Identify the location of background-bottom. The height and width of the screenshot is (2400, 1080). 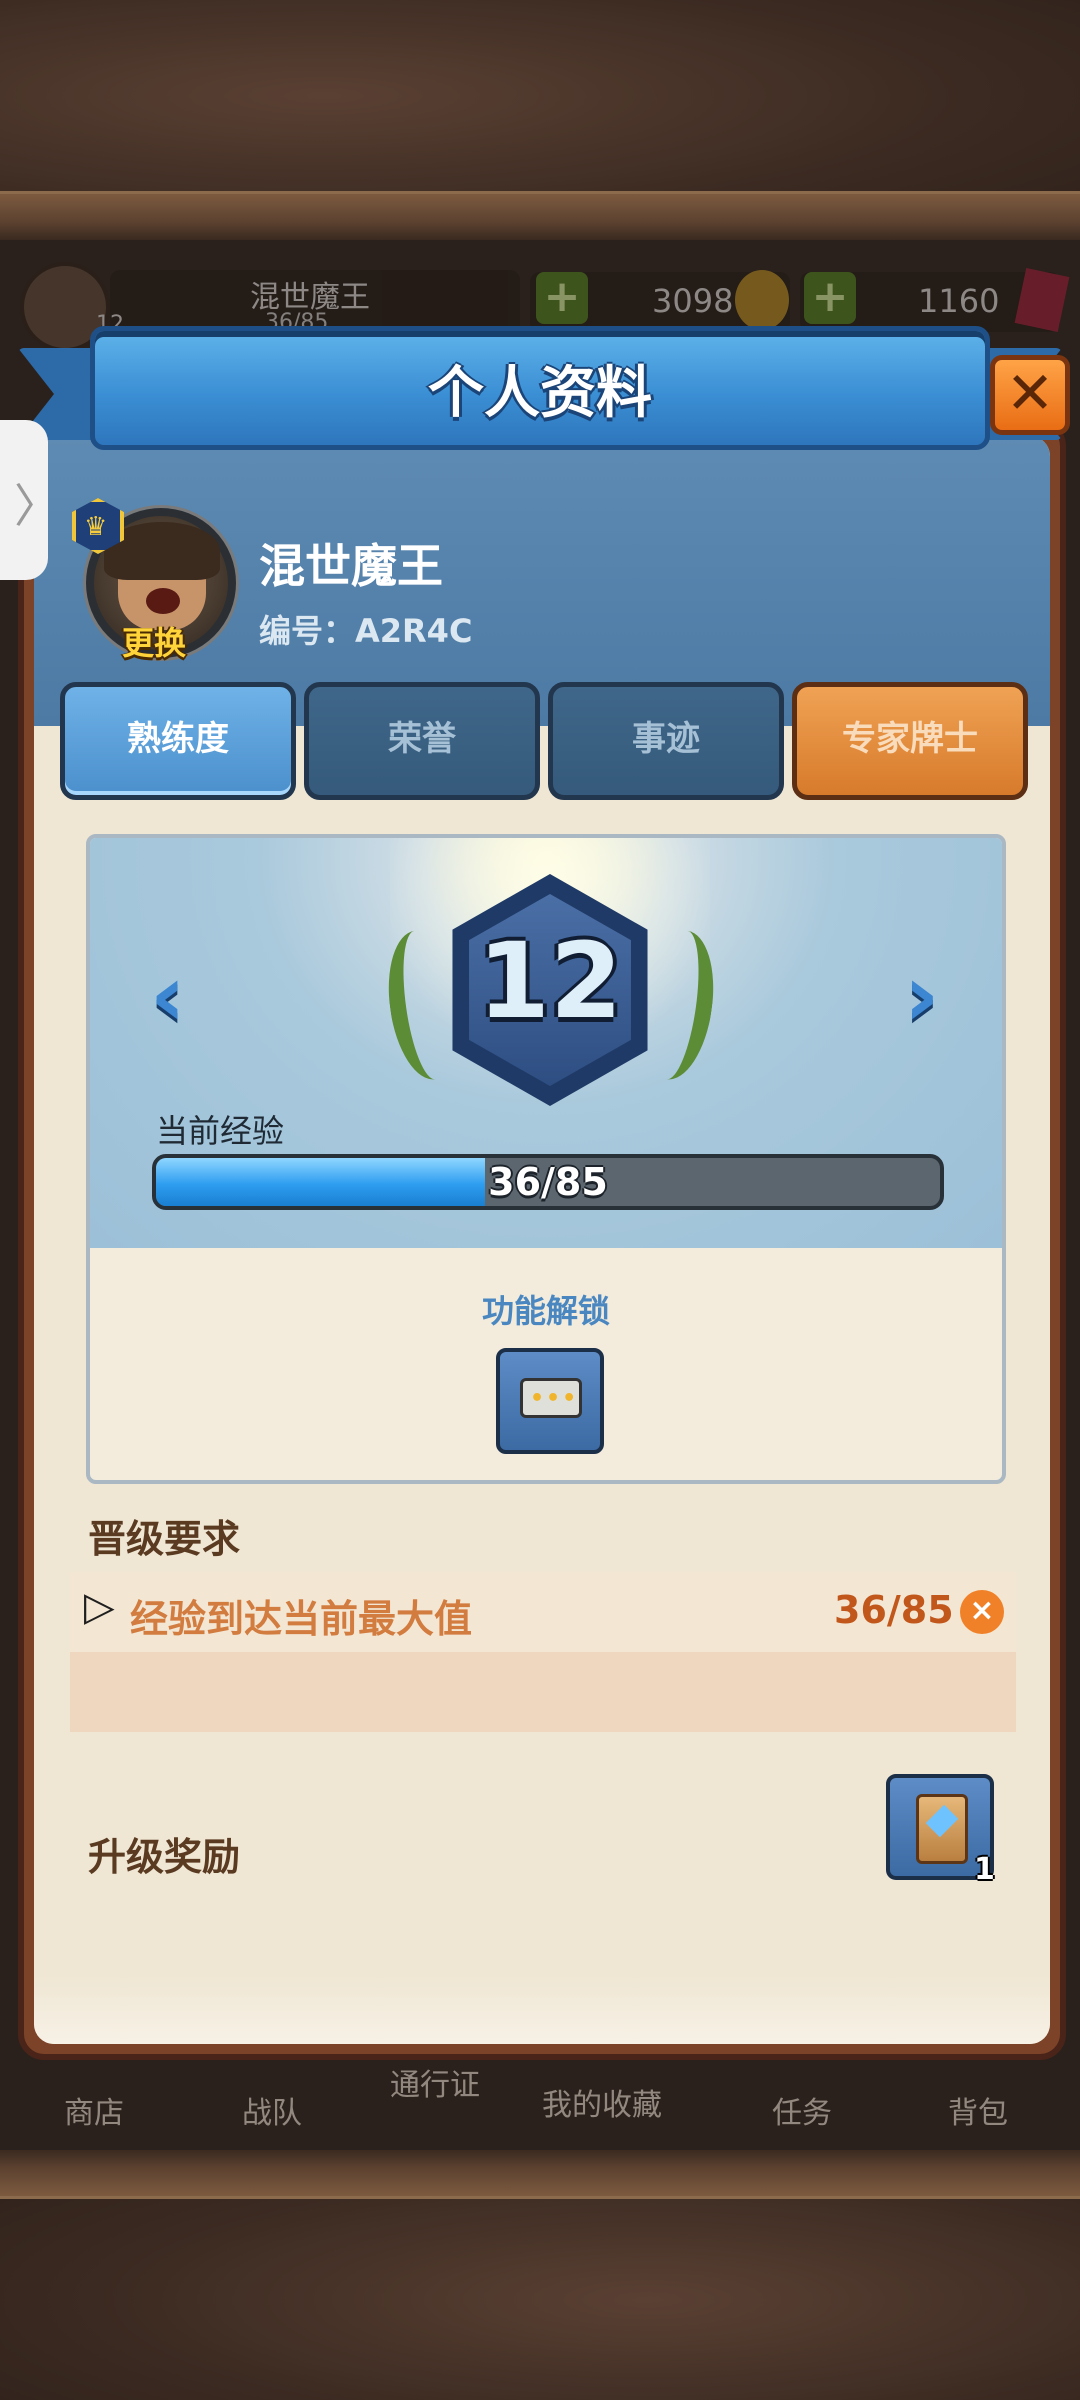
(540, 2275).